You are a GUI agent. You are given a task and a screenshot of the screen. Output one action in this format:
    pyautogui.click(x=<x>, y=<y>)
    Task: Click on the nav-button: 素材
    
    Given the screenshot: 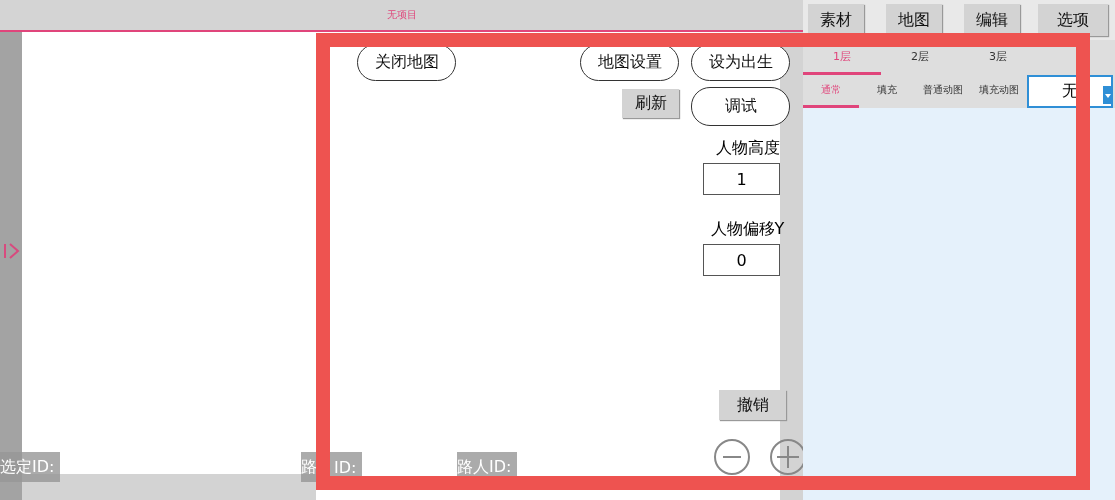 What is the action you would take?
    pyautogui.click(x=836, y=20)
    